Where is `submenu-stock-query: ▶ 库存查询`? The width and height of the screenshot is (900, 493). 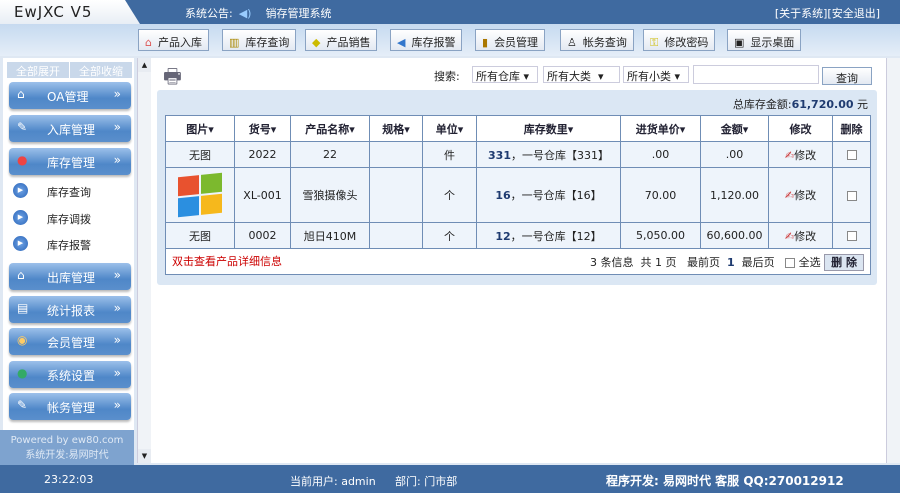 submenu-stock-query: ▶ 库存查询 is located at coordinates (72, 191).